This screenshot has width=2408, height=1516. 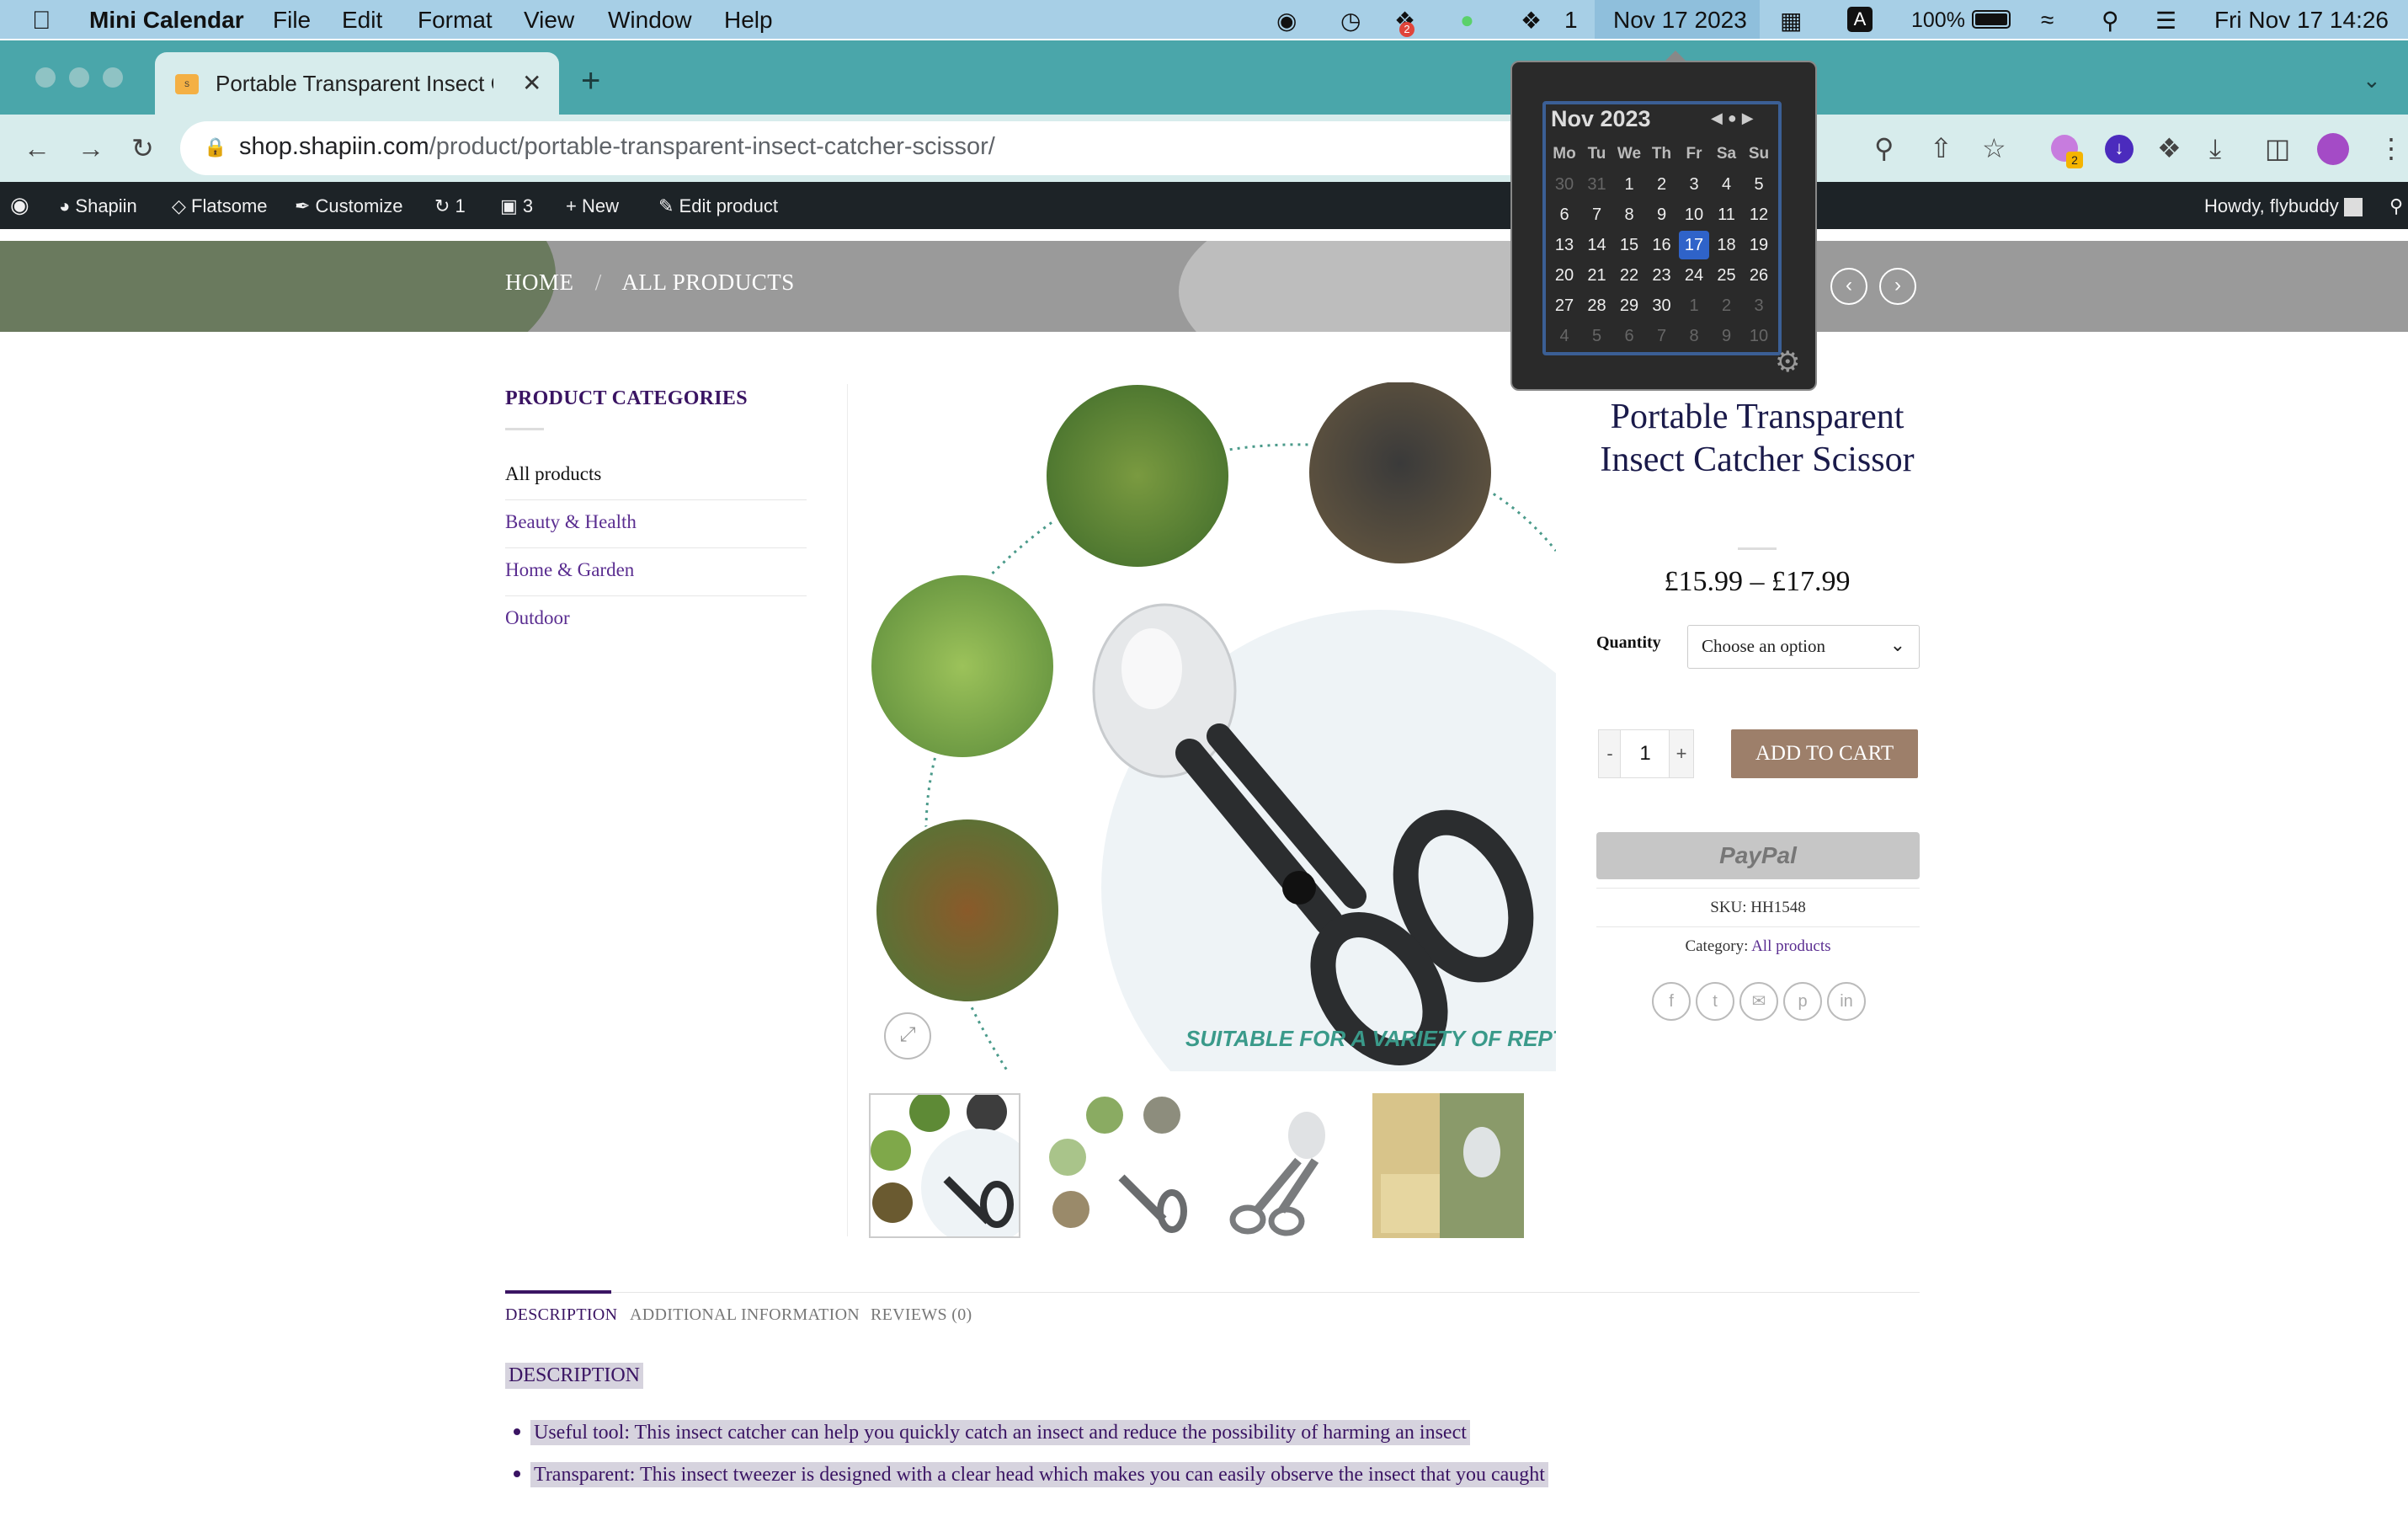 I want to click on calendar-day: 22, so click(x=1629, y=275).